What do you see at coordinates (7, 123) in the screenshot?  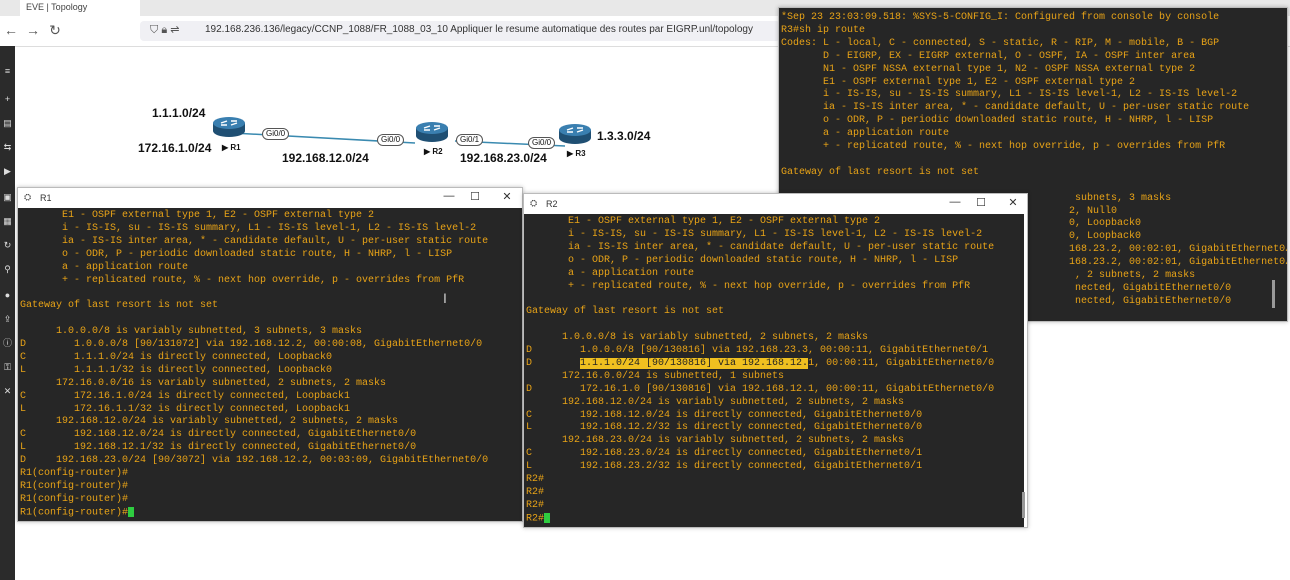 I see `nodes-icon: ▤` at bounding box center [7, 123].